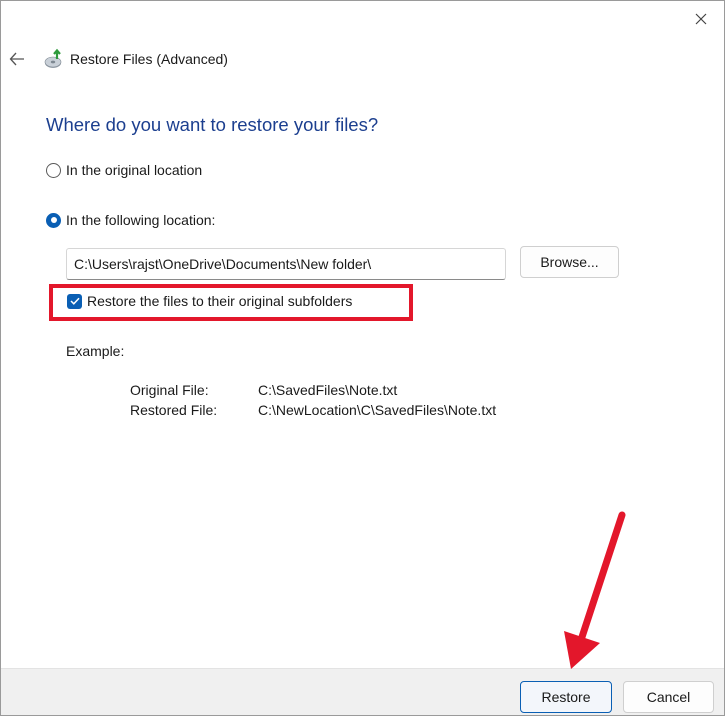 The height and width of the screenshot is (716, 725). What do you see at coordinates (286, 264) in the screenshot?
I see `location-path-input` at bounding box center [286, 264].